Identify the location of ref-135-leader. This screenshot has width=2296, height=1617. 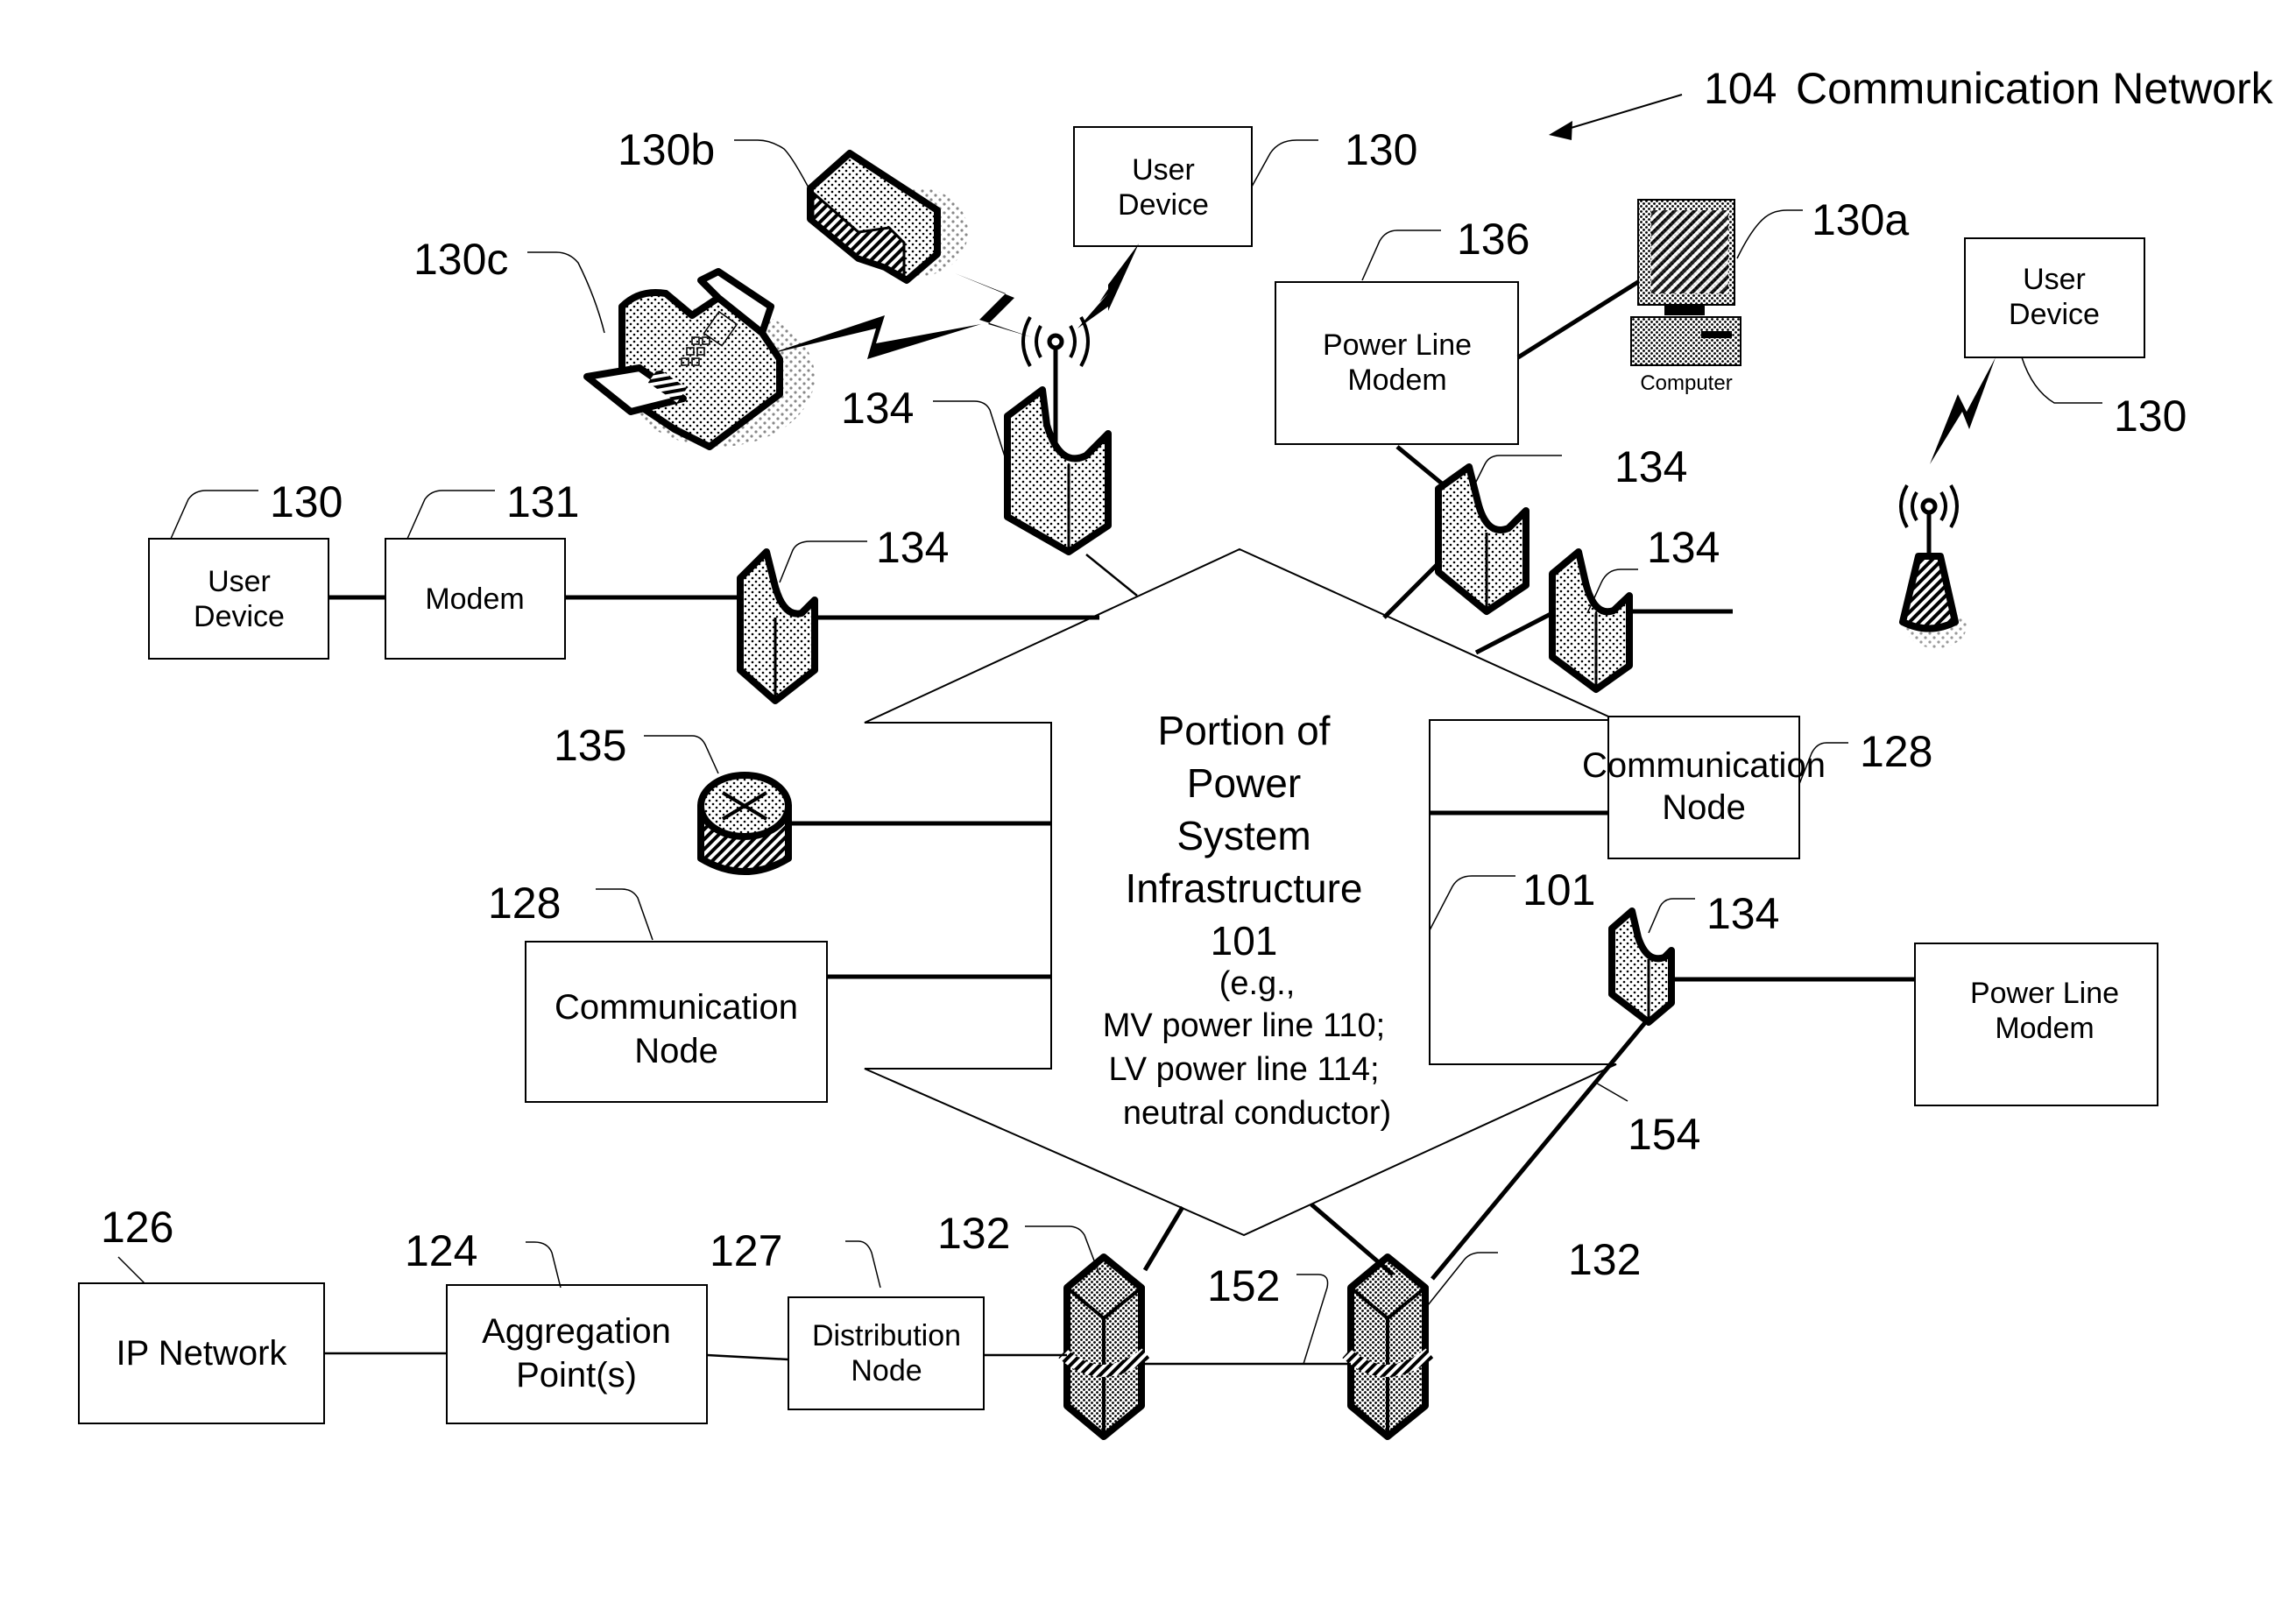
(681, 754).